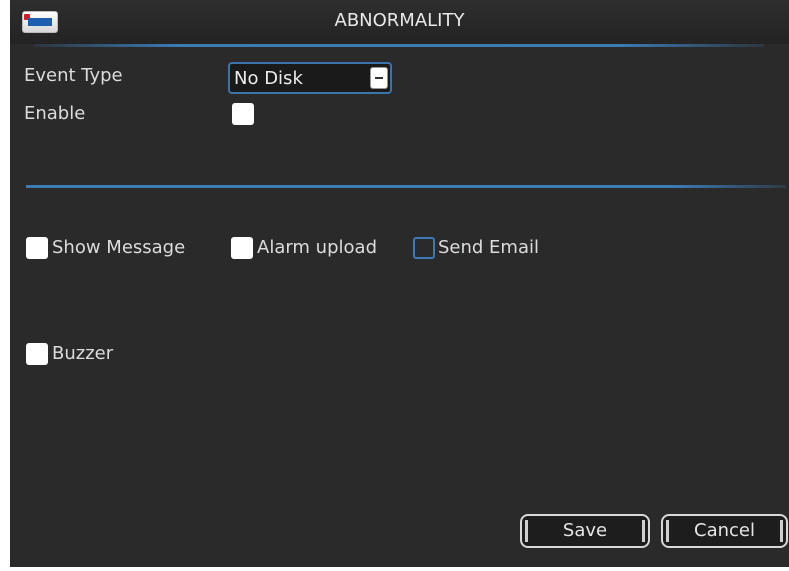 The height and width of the screenshot is (571, 789). What do you see at coordinates (317, 247) in the screenshot?
I see `alarm-upload-label: Alarm upload` at bounding box center [317, 247].